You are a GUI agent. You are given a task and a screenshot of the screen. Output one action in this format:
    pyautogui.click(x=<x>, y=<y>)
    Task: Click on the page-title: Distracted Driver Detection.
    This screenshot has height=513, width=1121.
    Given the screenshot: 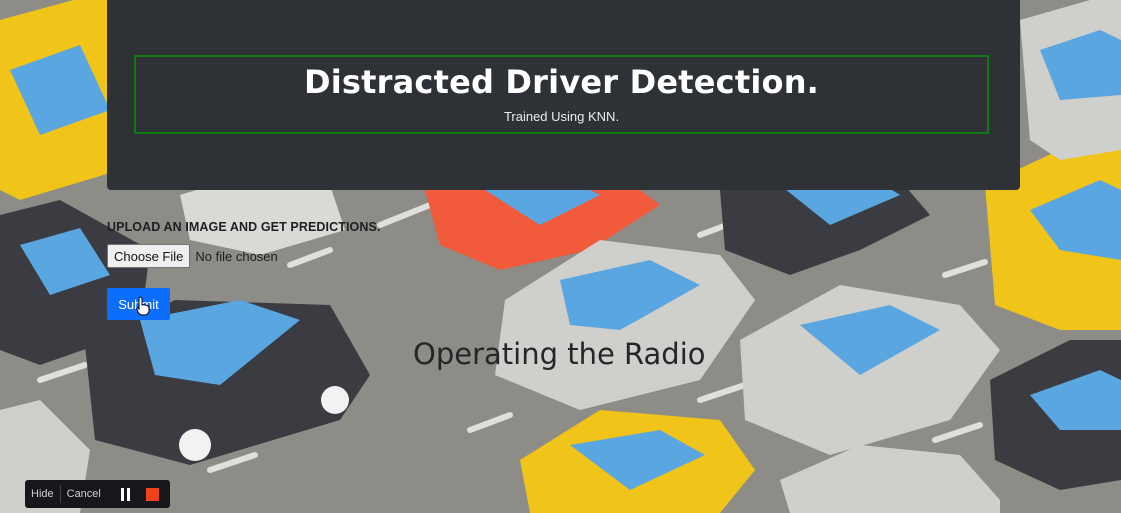 What is the action you would take?
    pyautogui.click(x=561, y=82)
    